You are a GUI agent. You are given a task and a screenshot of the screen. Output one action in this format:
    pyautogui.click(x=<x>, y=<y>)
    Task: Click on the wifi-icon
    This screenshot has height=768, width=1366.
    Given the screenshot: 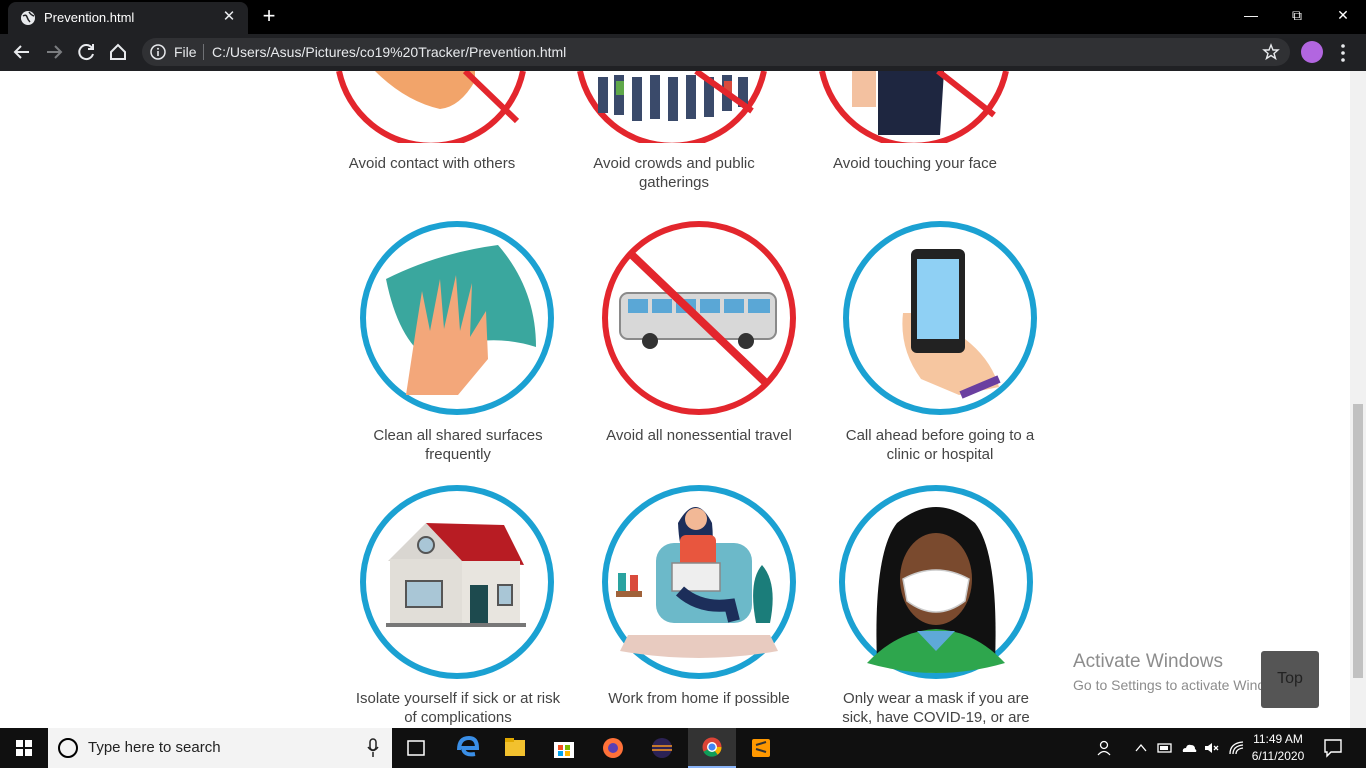 What is the action you would take?
    pyautogui.click(x=1237, y=748)
    